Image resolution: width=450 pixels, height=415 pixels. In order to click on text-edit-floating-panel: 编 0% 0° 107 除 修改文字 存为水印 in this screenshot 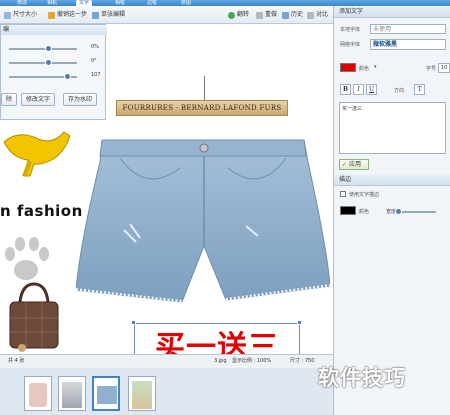, I will do `click(53, 72)`.